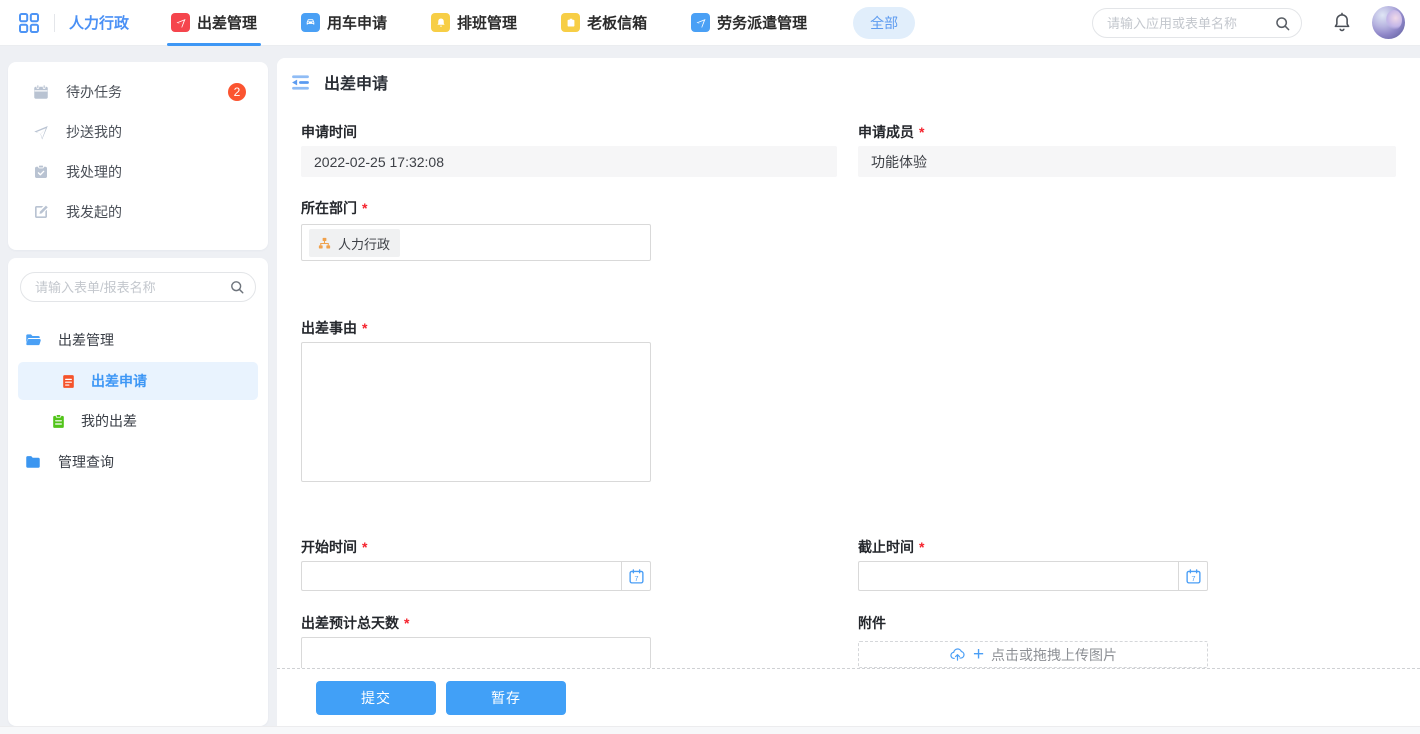 Image resolution: width=1420 pixels, height=734 pixels. I want to click on start-time-picker: 7, so click(476, 576).